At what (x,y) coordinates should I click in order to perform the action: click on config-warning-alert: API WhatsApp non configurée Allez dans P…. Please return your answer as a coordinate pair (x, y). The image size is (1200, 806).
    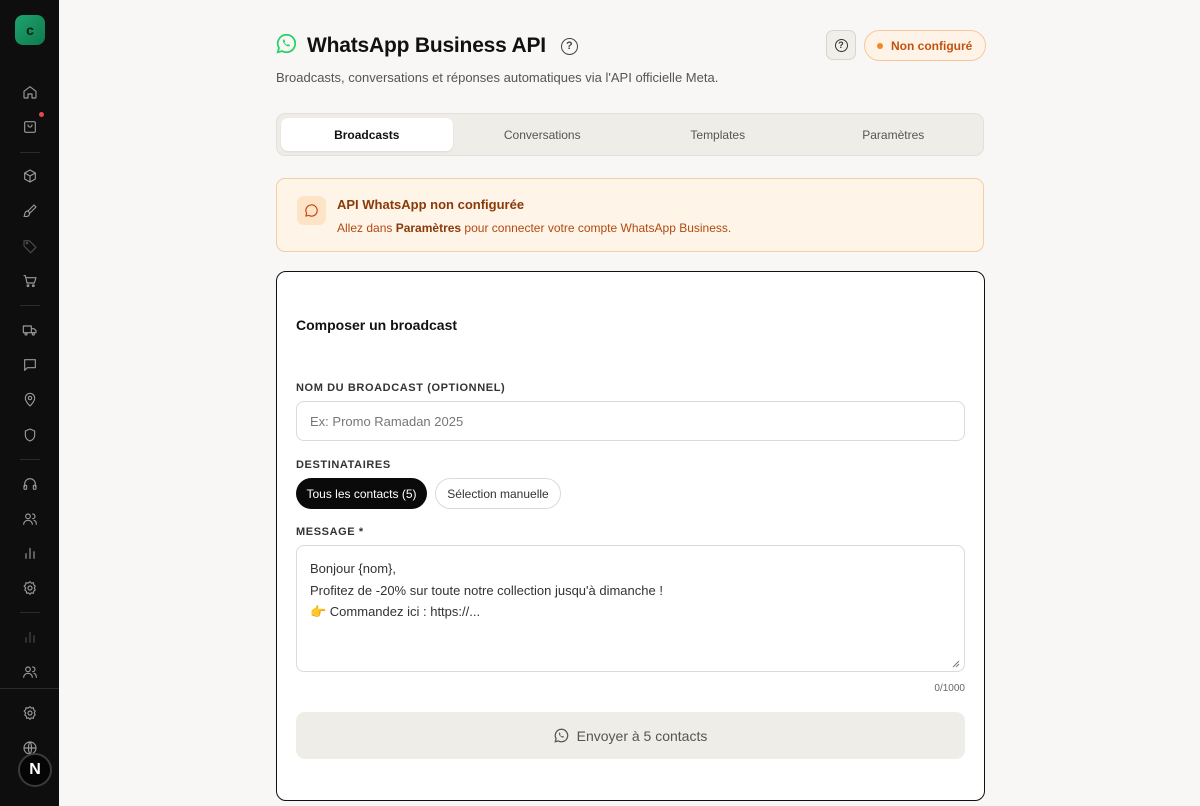
    Looking at the image, I should click on (630, 215).